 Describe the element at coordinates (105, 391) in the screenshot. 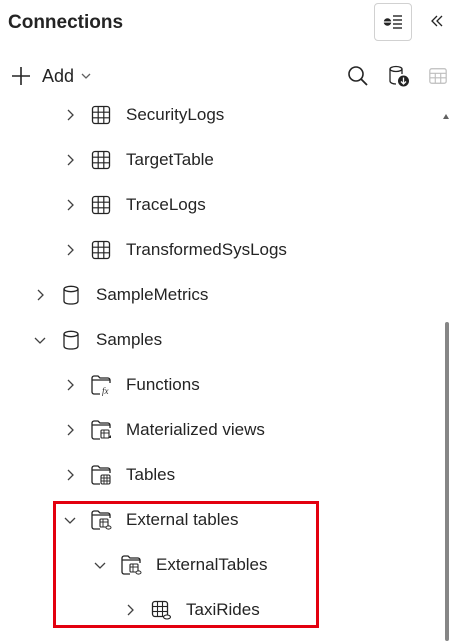

I see `svg-text: fx` at that location.